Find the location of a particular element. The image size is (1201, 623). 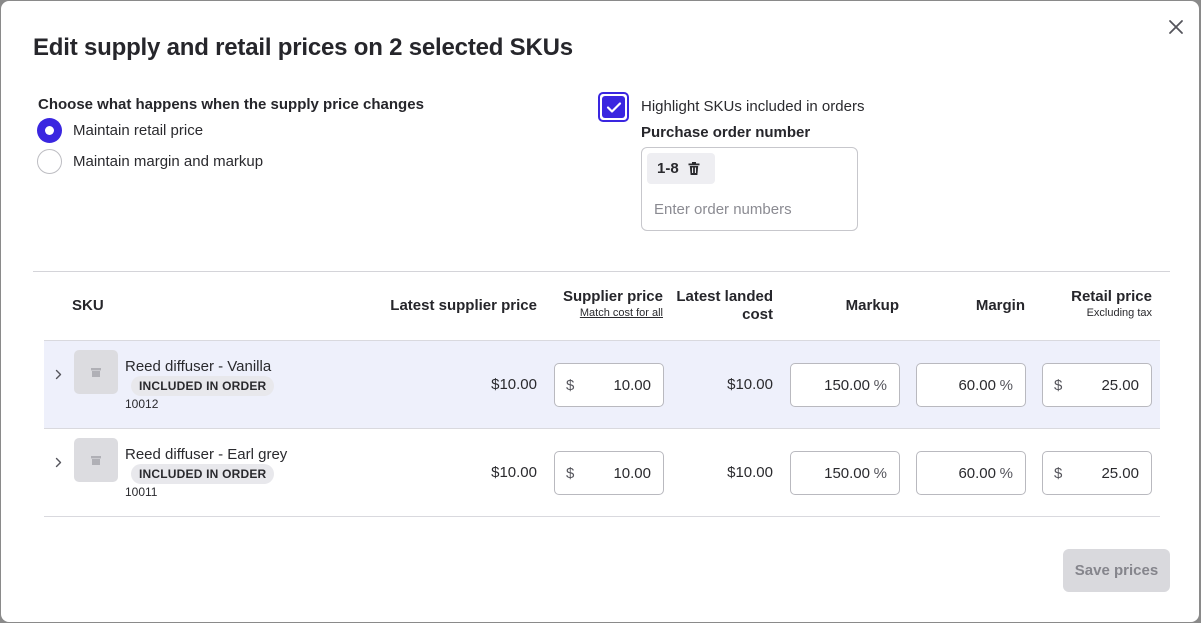

sku-code: 10011 is located at coordinates (141, 492).